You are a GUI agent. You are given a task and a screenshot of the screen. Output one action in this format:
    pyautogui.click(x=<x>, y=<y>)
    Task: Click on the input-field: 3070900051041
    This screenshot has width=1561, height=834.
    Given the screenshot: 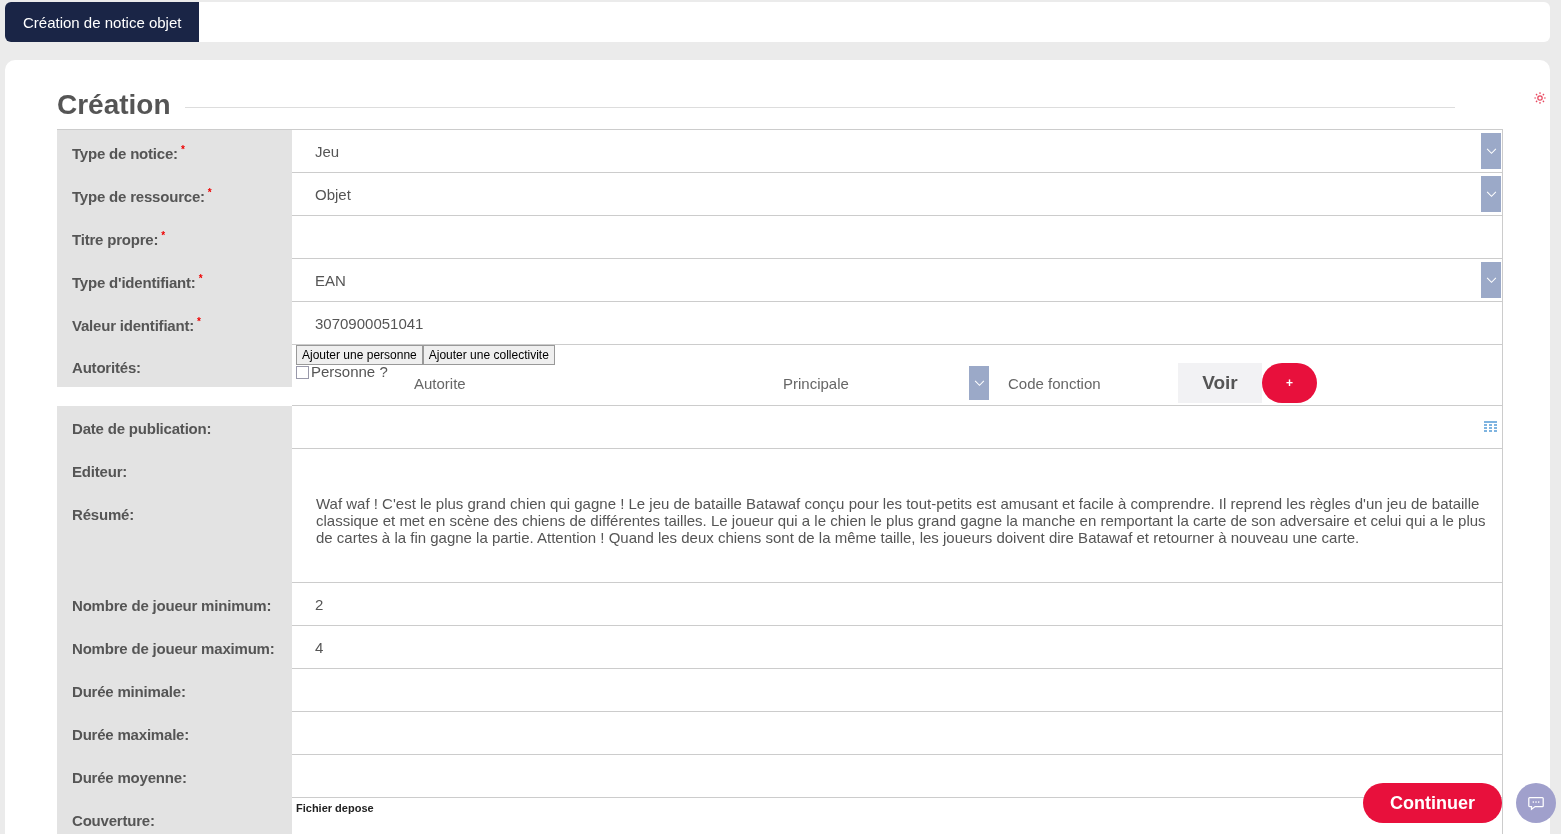 What is the action you would take?
    pyautogui.click(x=897, y=323)
    